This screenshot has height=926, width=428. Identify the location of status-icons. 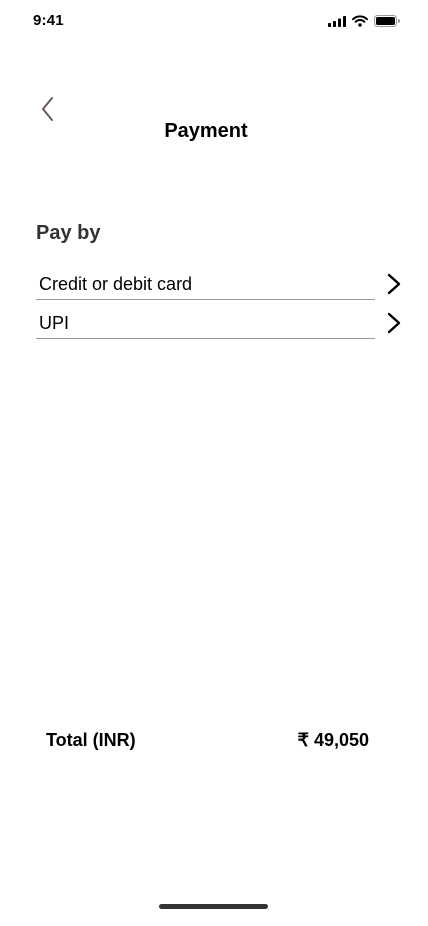
(364, 23).